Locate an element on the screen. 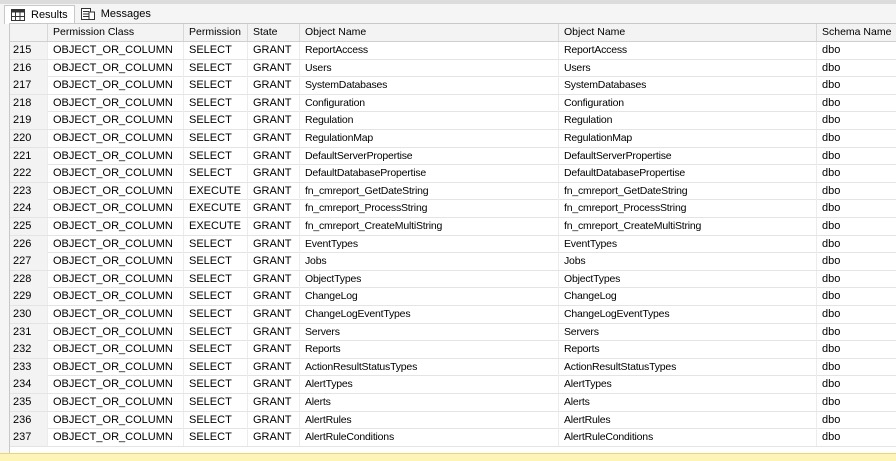  row-number: 232 is located at coordinates (29, 350).